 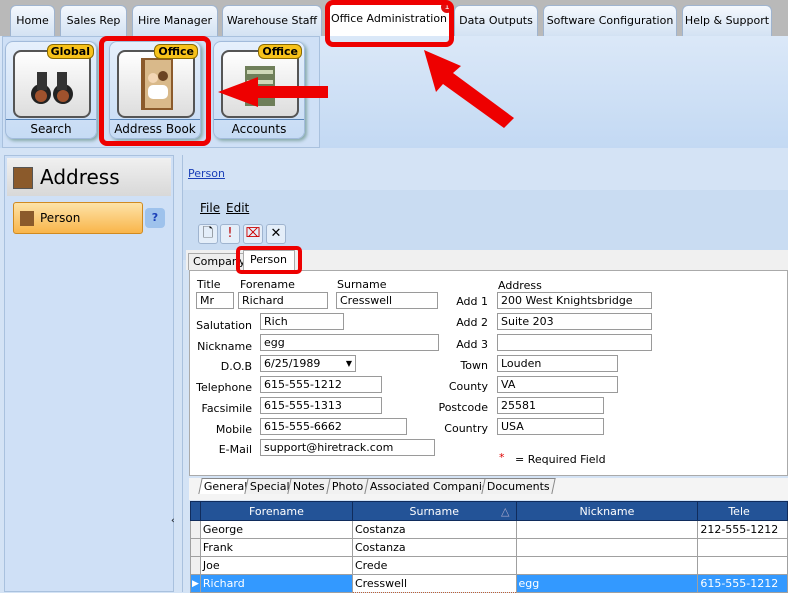 I want to click on annotation-arrow-diagonal, so click(x=469, y=89).